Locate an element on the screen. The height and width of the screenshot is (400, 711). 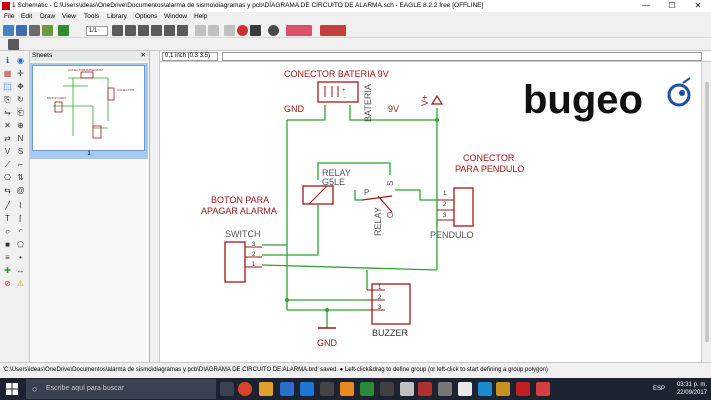
microphone-icon is located at coordinates (227, 389).